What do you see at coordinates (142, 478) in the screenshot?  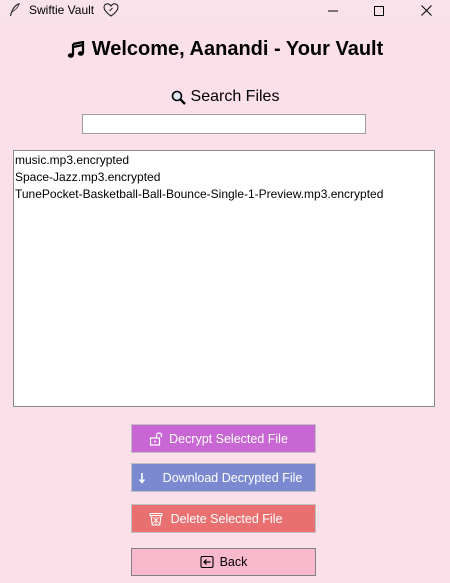 I see `download-arrow-icon` at bounding box center [142, 478].